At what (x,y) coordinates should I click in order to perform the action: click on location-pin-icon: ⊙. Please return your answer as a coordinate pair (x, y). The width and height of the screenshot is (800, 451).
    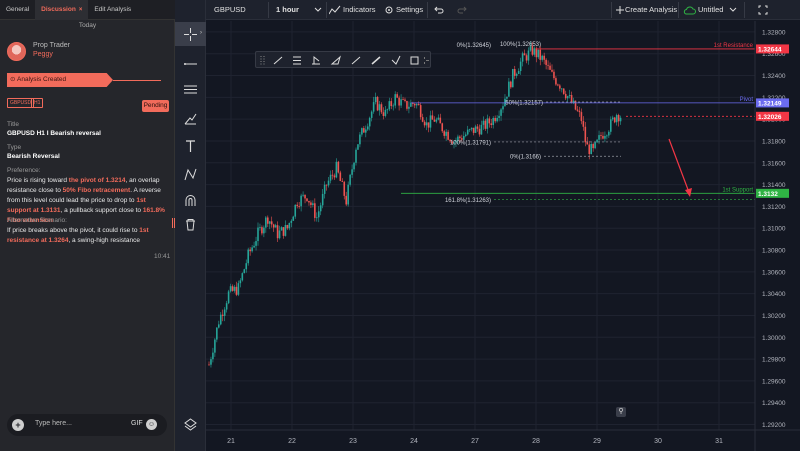
    Looking at the image, I should click on (13, 79).